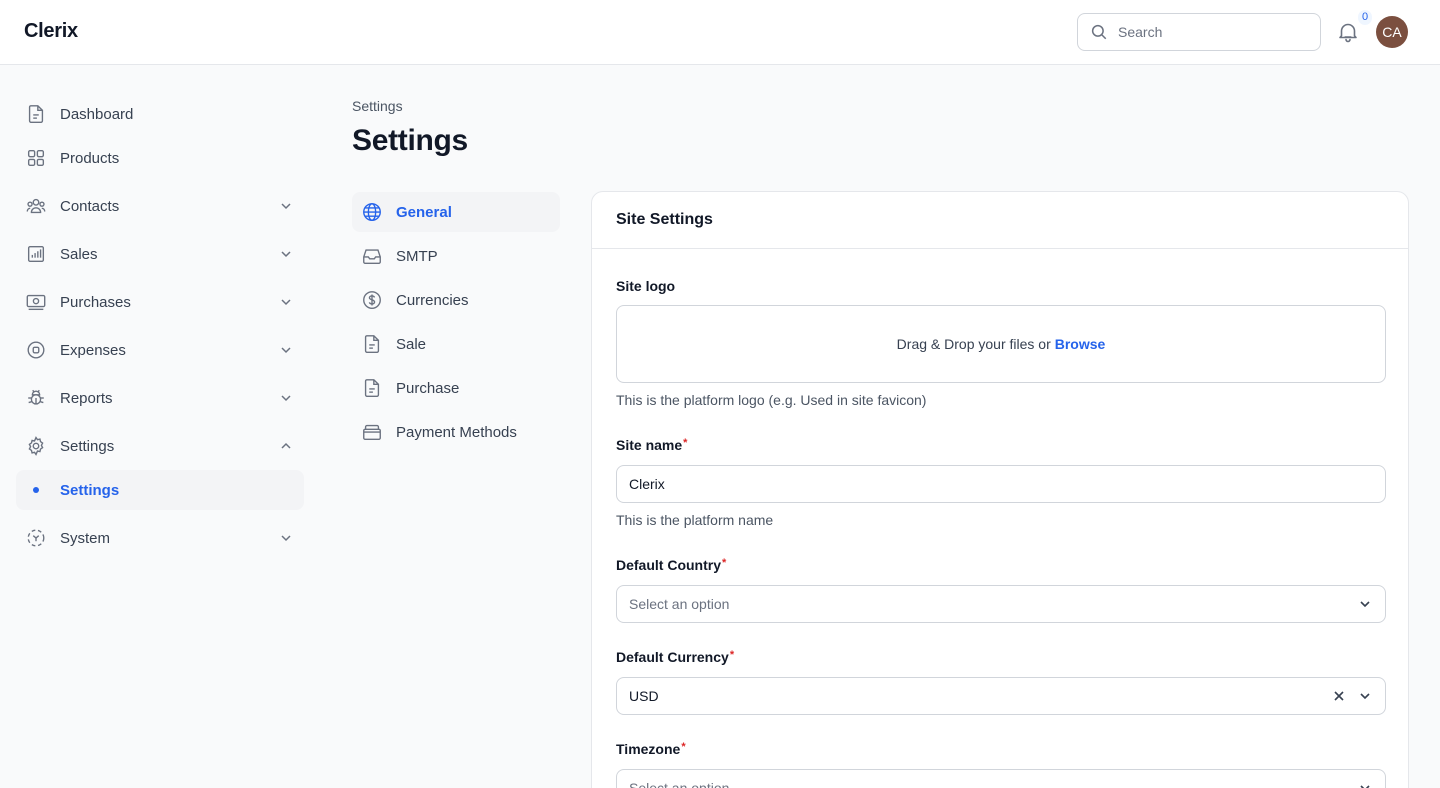 The image size is (1440, 788). What do you see at coordinates (79, 254) in the screenshot?
I see `sidebar-item-label: Sales` at bounding box center [79, 254].